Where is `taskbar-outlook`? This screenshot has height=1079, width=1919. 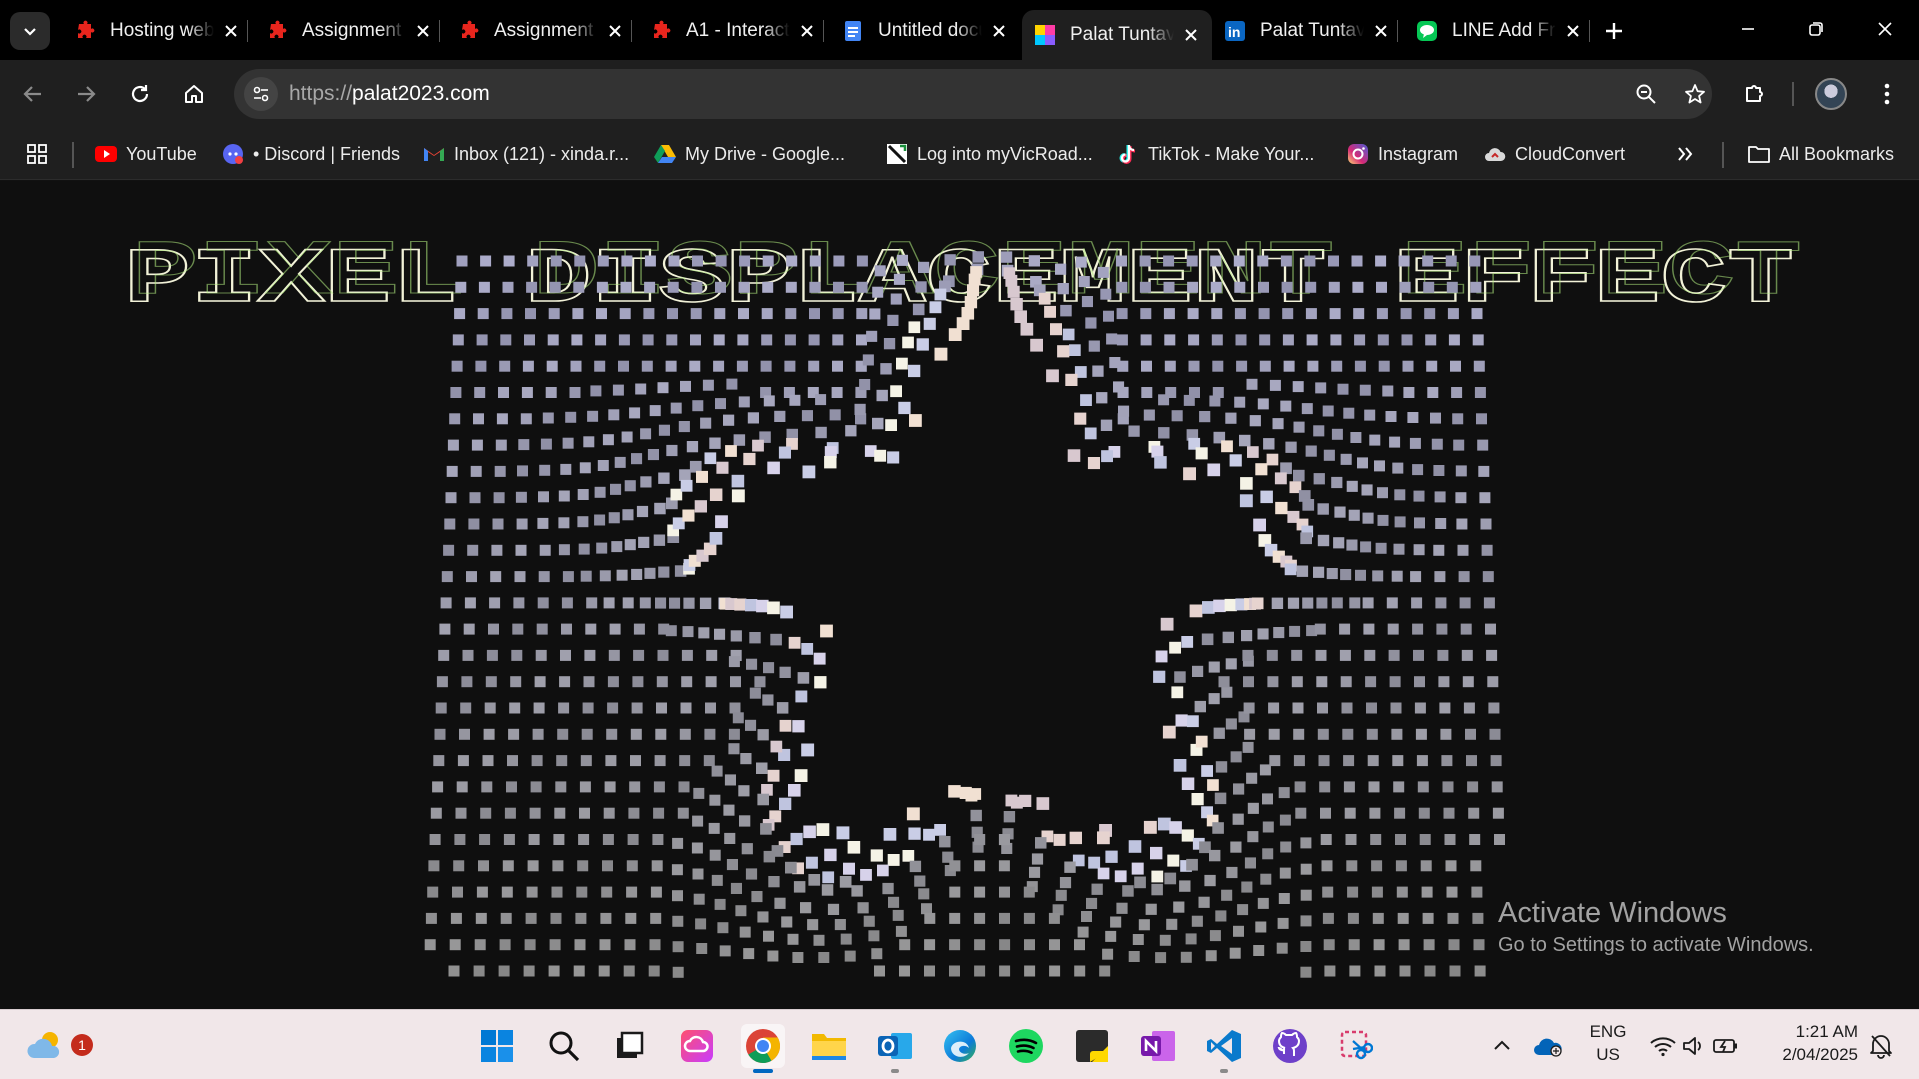 taskbar-outlook is located at coordinates (895, 1048).